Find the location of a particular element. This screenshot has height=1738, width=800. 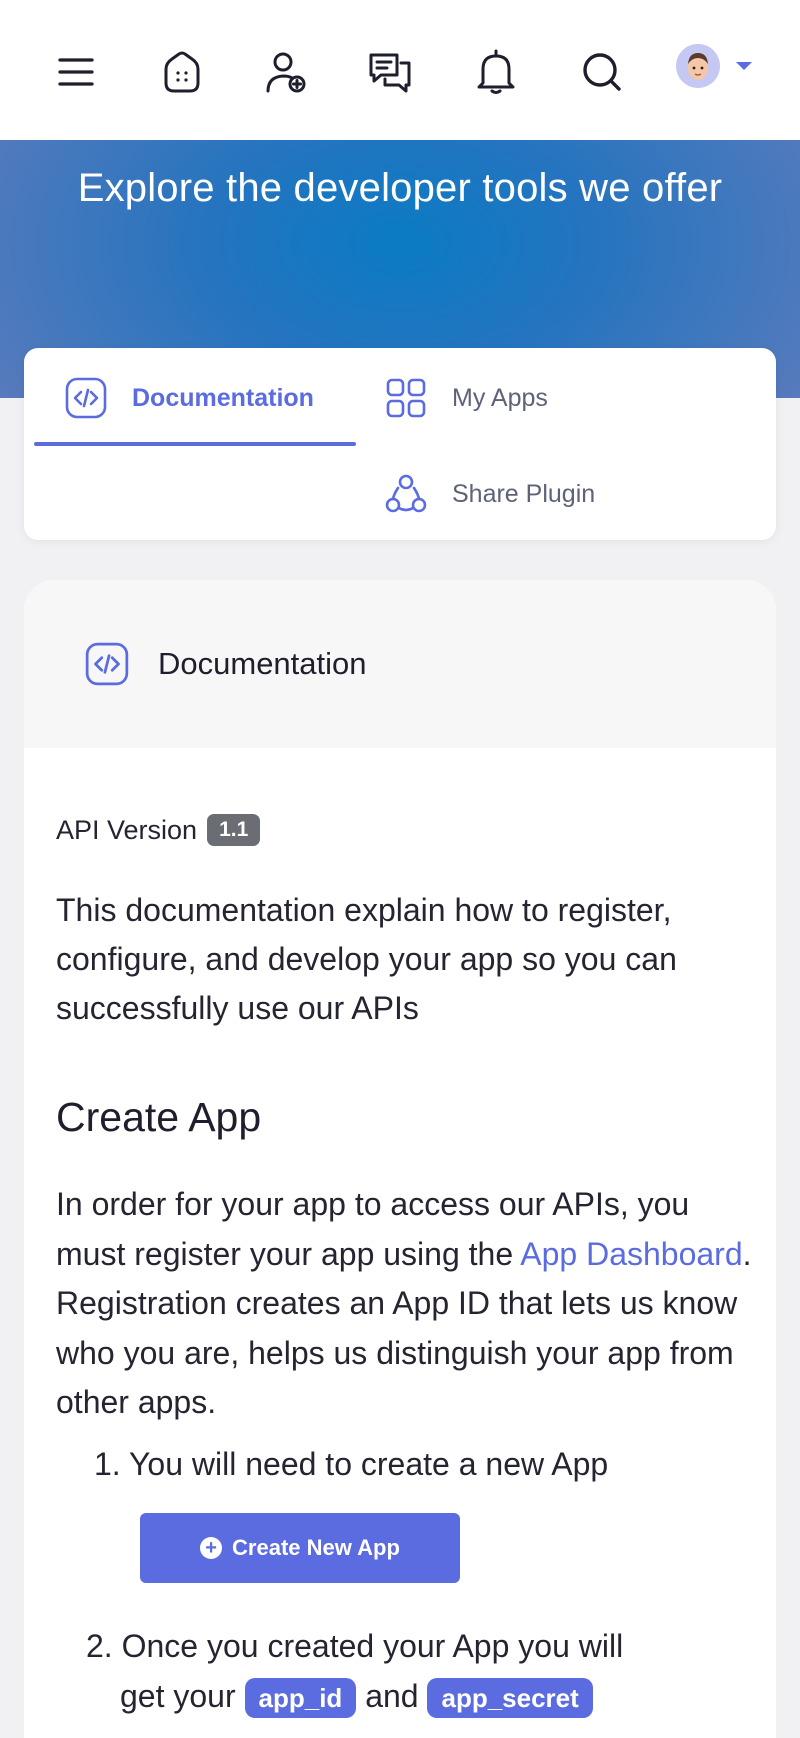

home-icon is located at coordinates (182, 72).